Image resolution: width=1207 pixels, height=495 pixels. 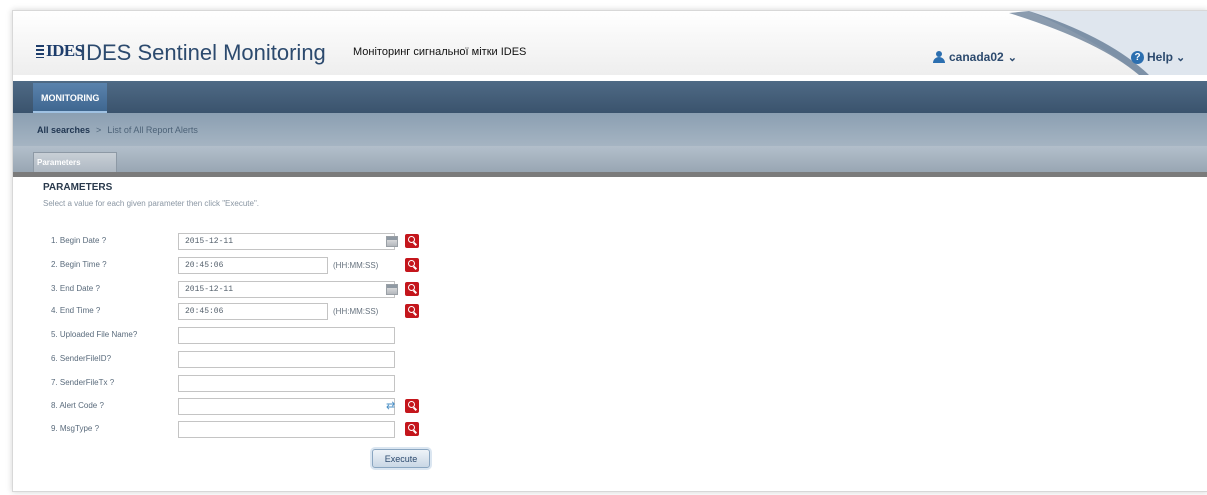 I want to click on breadcrumb: All searches > List of All Report Alerts, so click(x=117, y=130).